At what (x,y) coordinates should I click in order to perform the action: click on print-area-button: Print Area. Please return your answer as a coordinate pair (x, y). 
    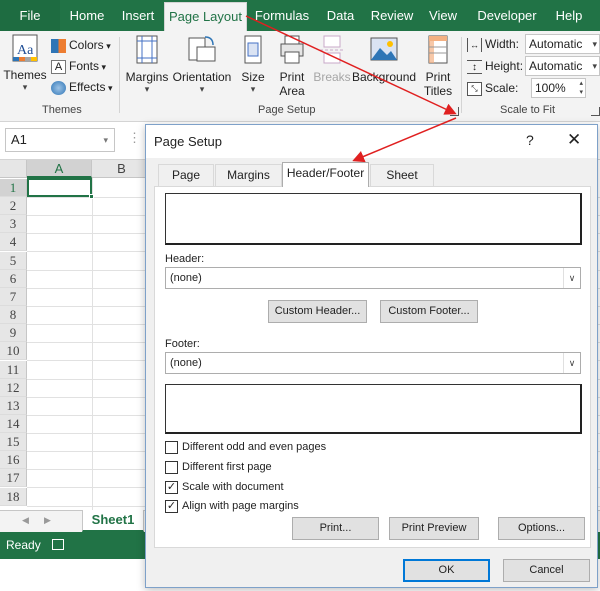
    Looking at the image, I should click on (292, 65).